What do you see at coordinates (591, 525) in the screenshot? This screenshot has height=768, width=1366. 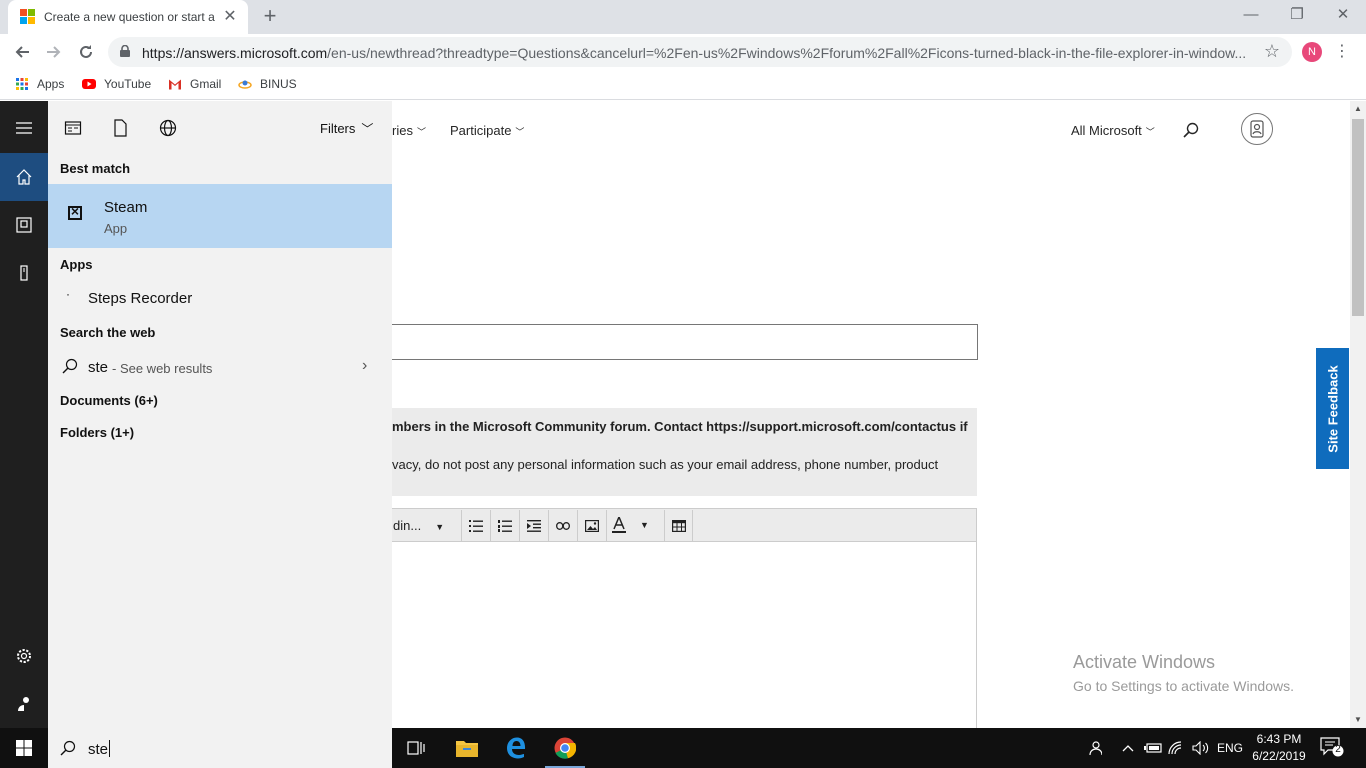 I see `insert-image-button` at bounding box center [591, 525].